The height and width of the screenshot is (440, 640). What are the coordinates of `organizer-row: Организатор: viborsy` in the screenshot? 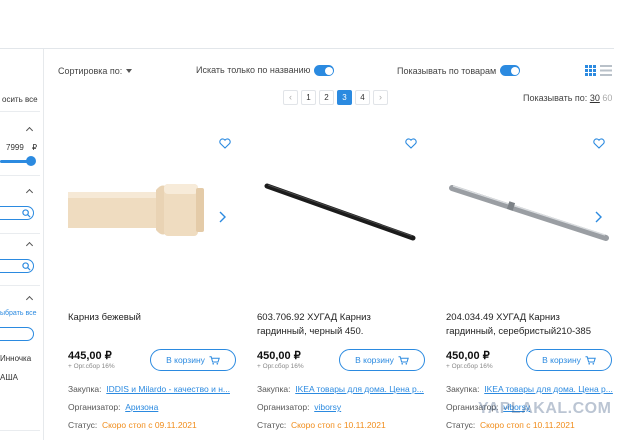 It's located at (299, 407).